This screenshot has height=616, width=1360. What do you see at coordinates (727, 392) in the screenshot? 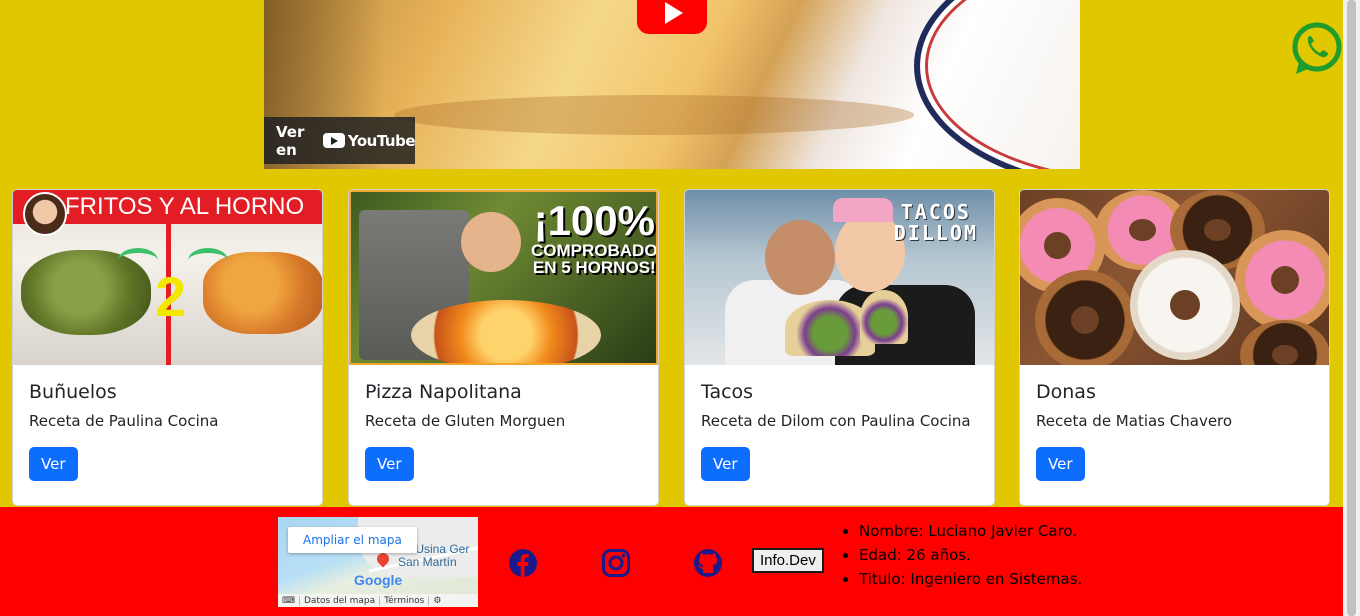
I see `card-title: Tacos` at bounding box center [727, 392].